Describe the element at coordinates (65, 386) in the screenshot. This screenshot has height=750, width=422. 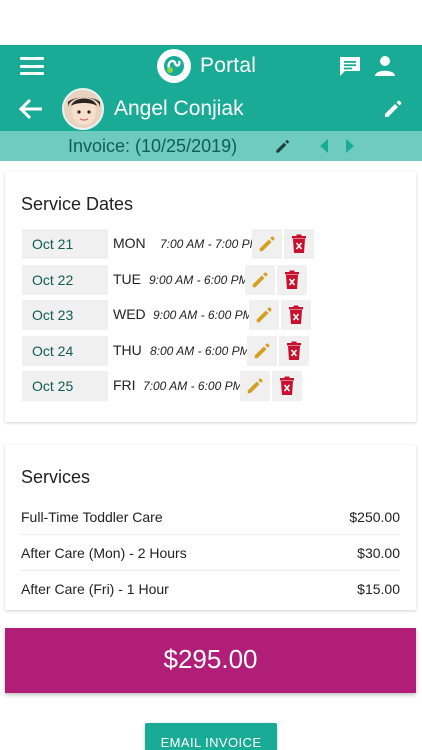
I see `service-date: Oct 25` at that location.